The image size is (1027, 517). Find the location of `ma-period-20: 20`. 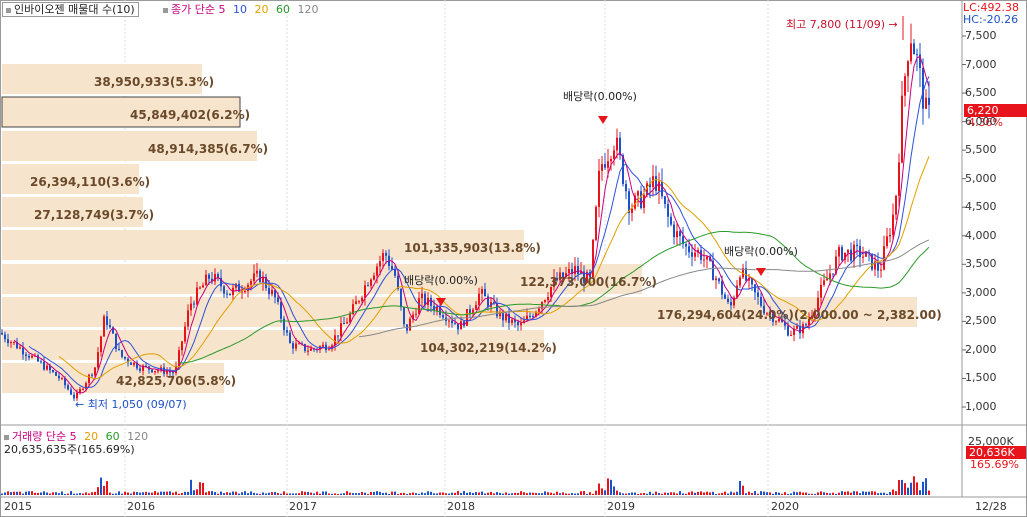

ma-period-20: 20 is located at coordinates (261, 9).